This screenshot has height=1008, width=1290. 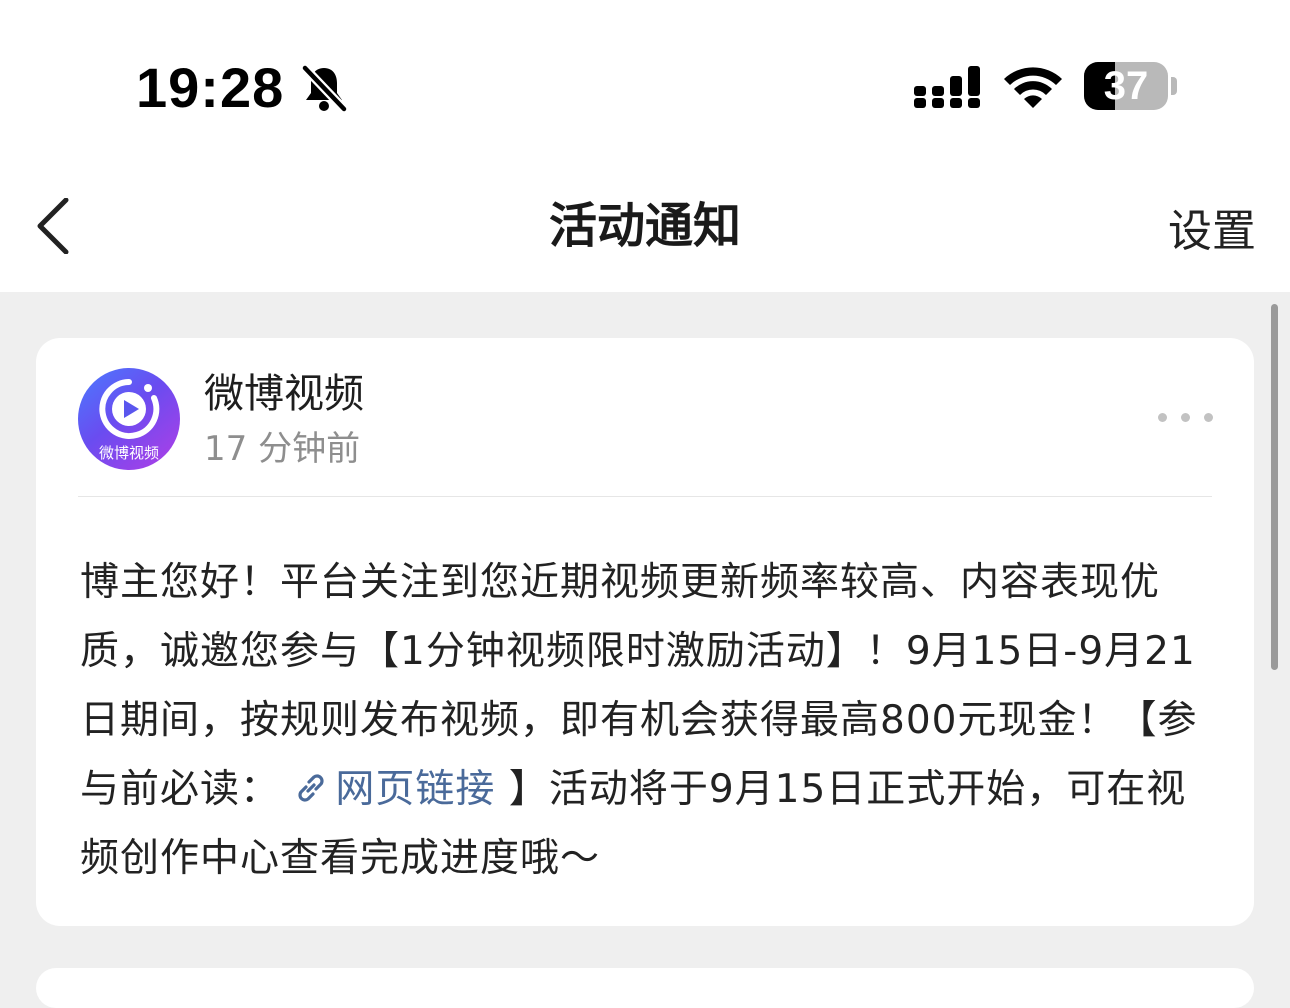 I want to click on link-icon, so click(x=311, y=788).